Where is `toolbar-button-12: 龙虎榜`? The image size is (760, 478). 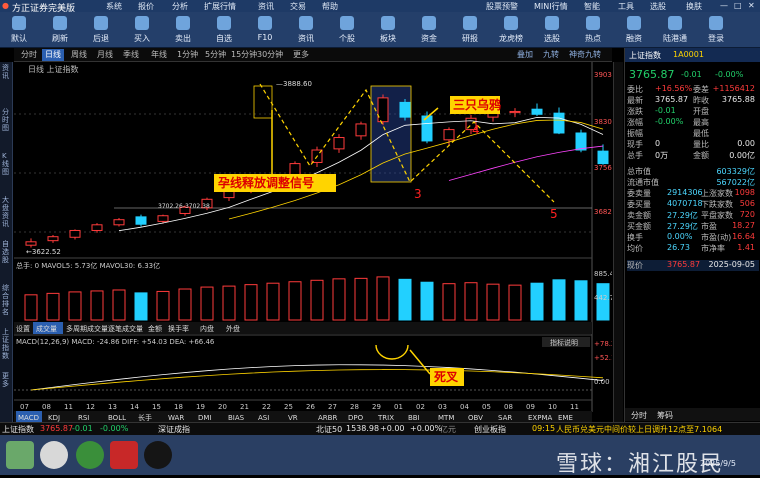
toolbar-button-12: 龙虎榜 is located at coordinates (511, 30).